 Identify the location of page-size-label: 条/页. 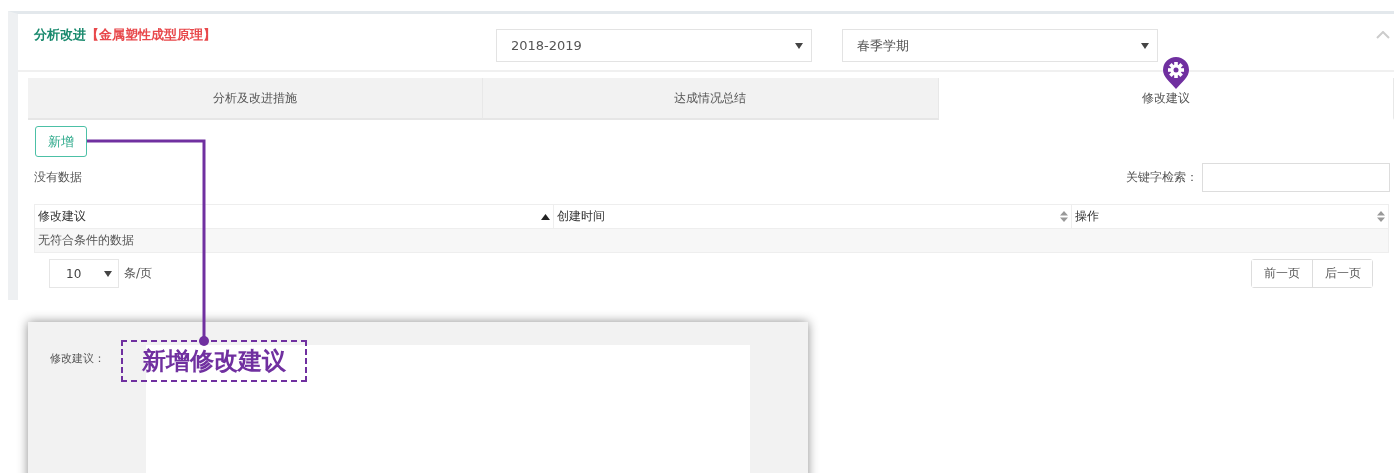
(138, 273).